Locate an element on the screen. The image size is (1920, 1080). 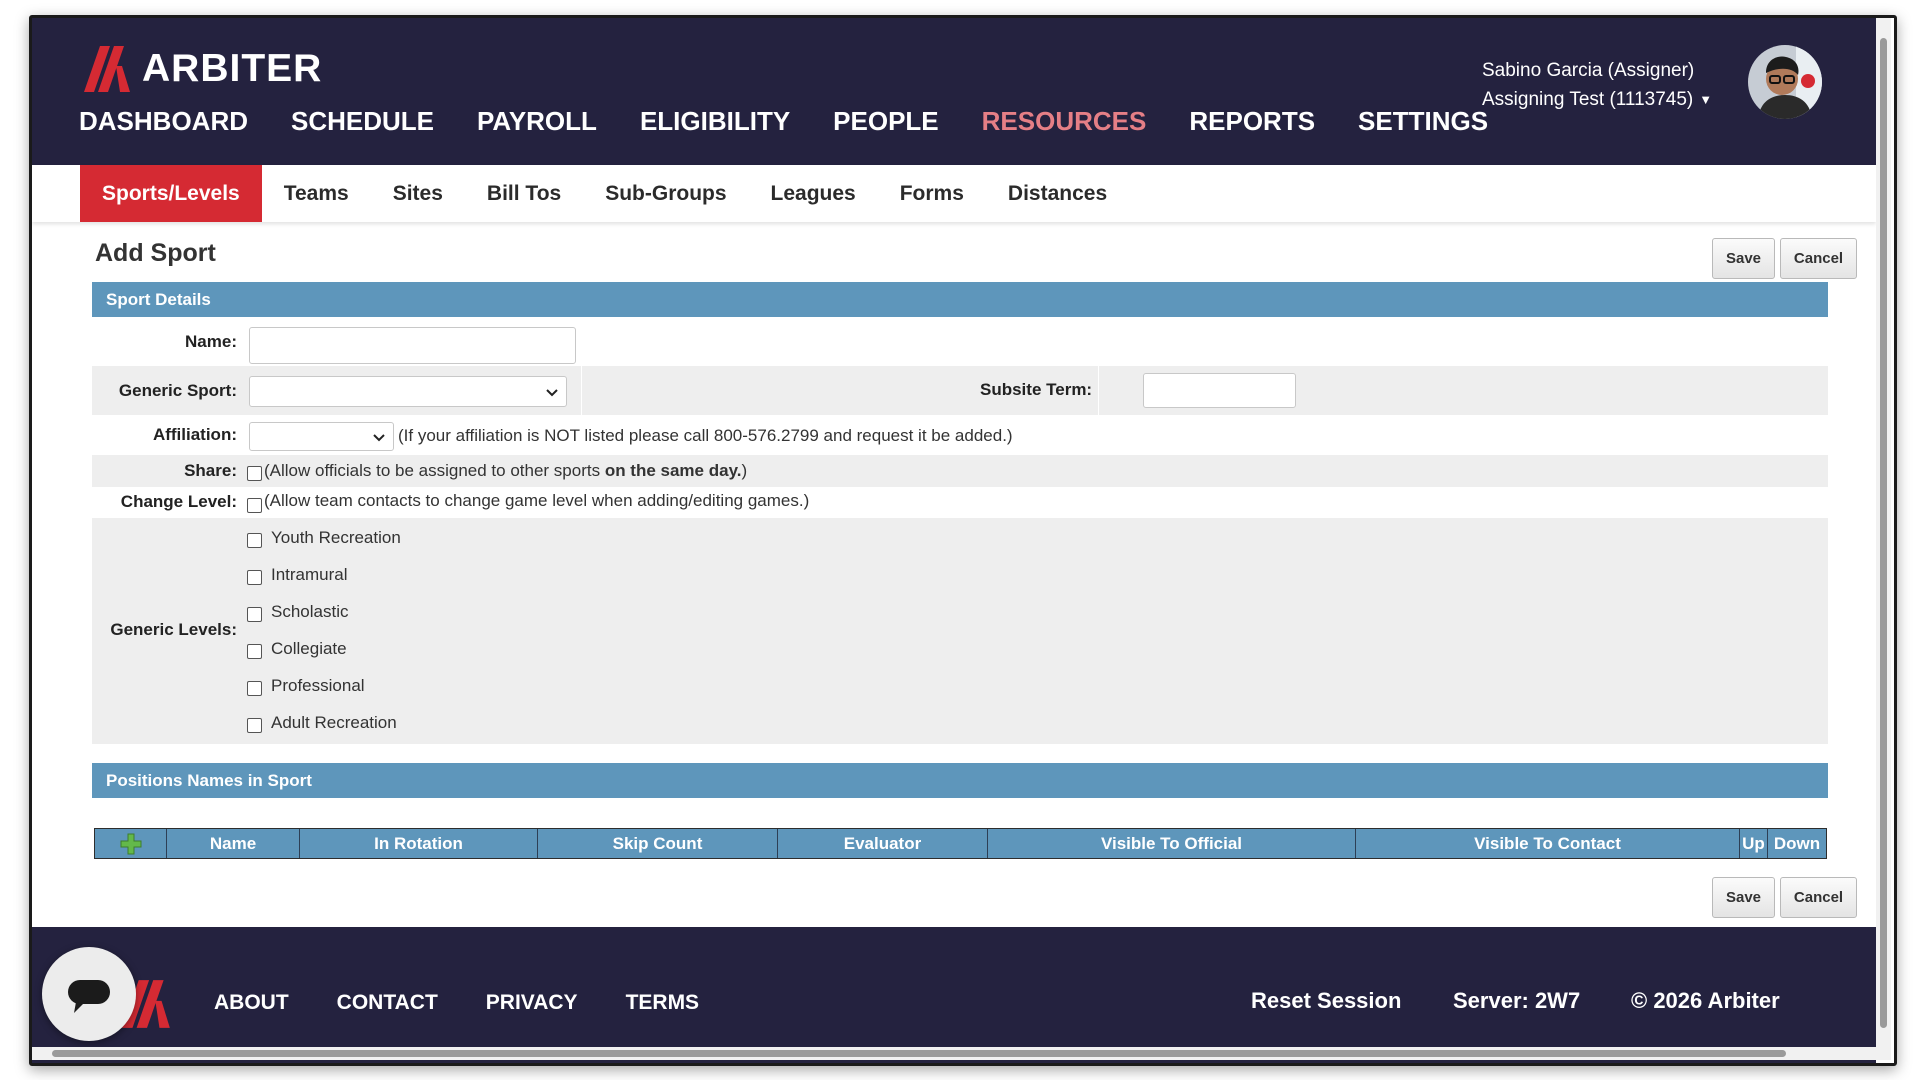
cancel-button-top: Cancel is located at coordinates (1818, 258).